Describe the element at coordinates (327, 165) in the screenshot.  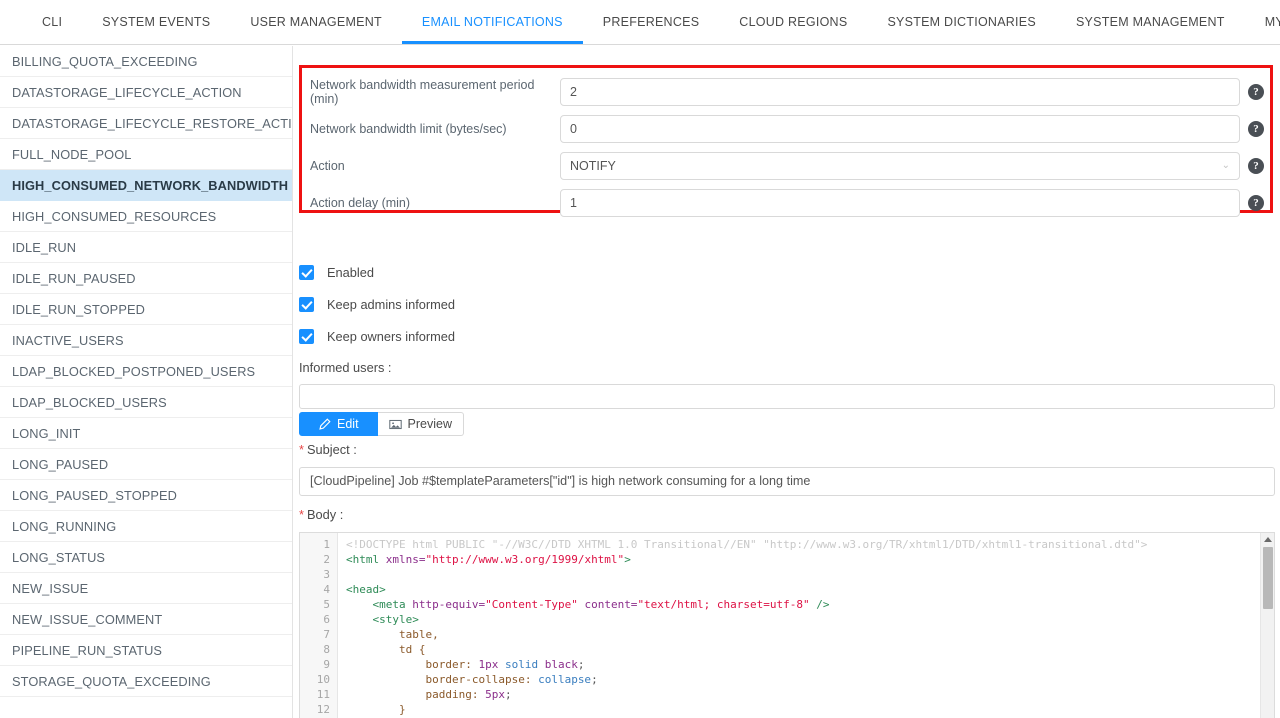
I see `param-label-2: Action` at that location.